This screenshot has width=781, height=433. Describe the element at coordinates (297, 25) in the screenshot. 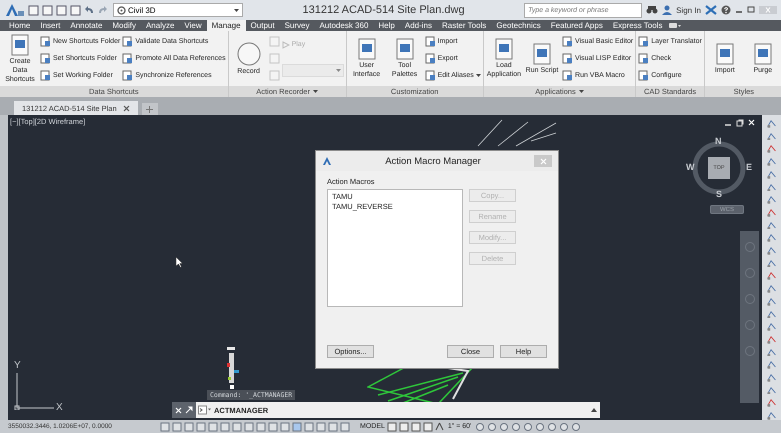

I see `ribbon-tab: Survey` at that location.